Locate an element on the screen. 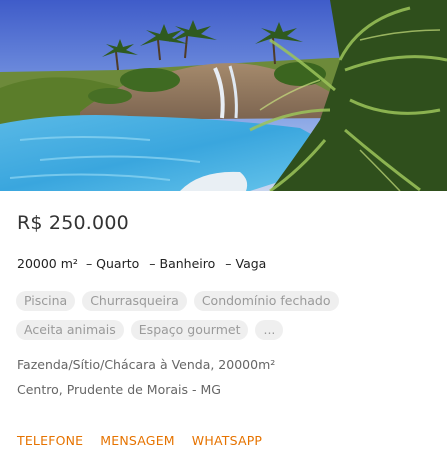 This screenshot has width=447, height=469. amenity-tag: Piscina is located at coordinates (46, 301).